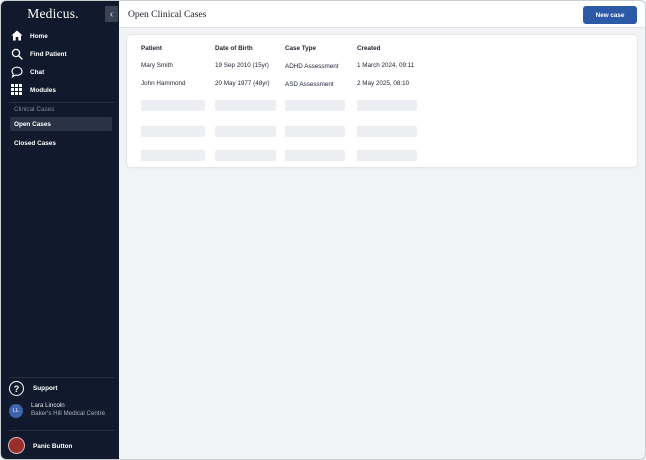 The height and width of the screenshot is (460, 646). What do you see at coordinates (60, 389) in the screenshot?
I see `support-link: ? Support` at bounding box center [60, 389].